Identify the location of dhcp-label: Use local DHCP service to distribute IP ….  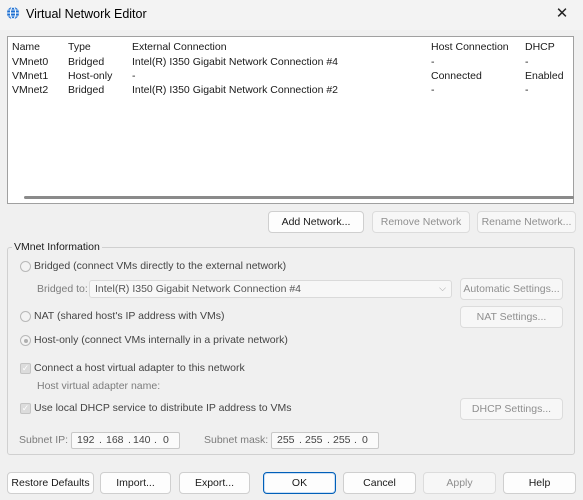
(163, 408).